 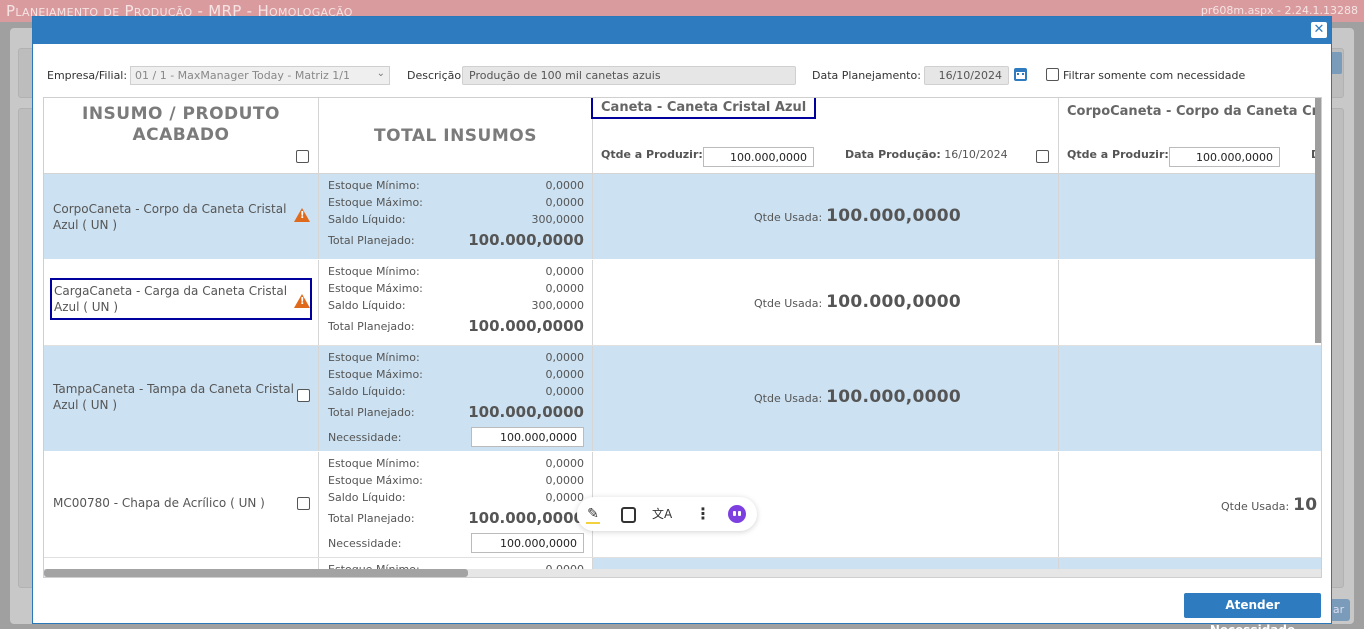 I want to click on data-planejamento-input: 16/10/2024, so click(x=966, y=75).